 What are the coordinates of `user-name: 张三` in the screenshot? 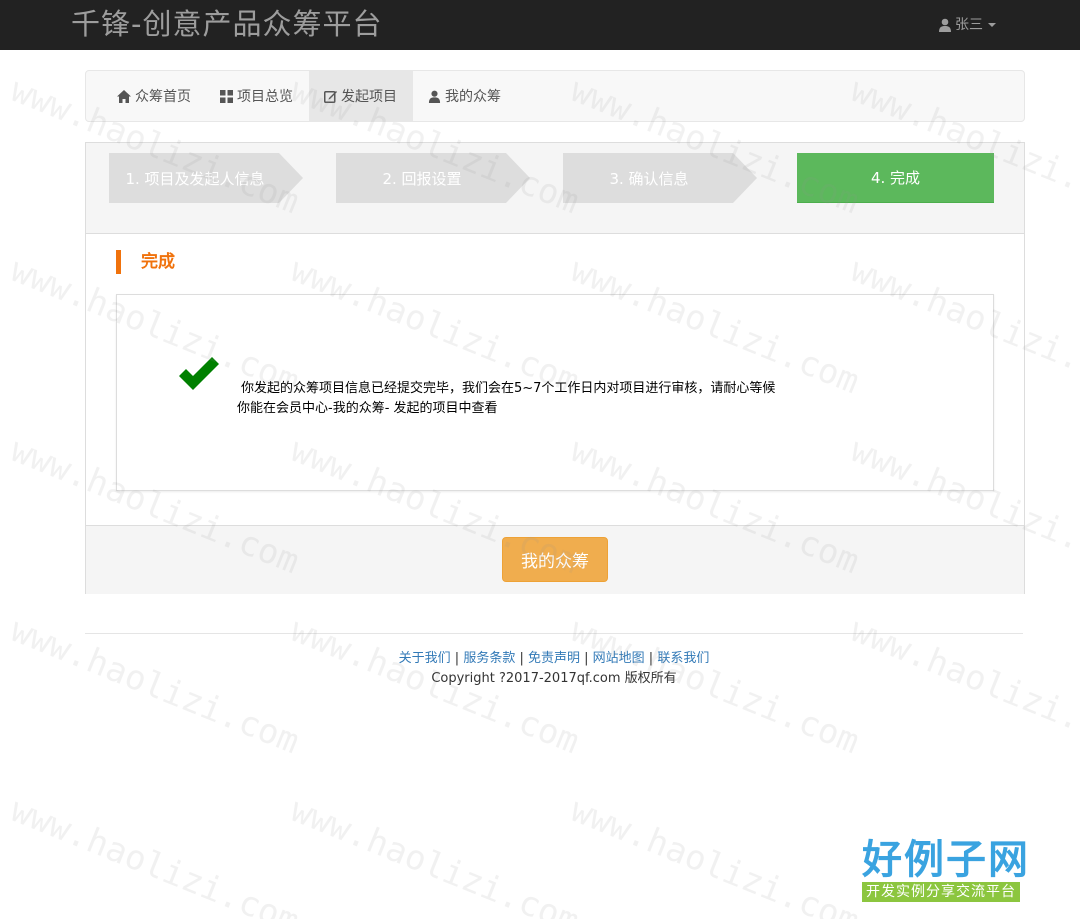 It's located at (969, 25).